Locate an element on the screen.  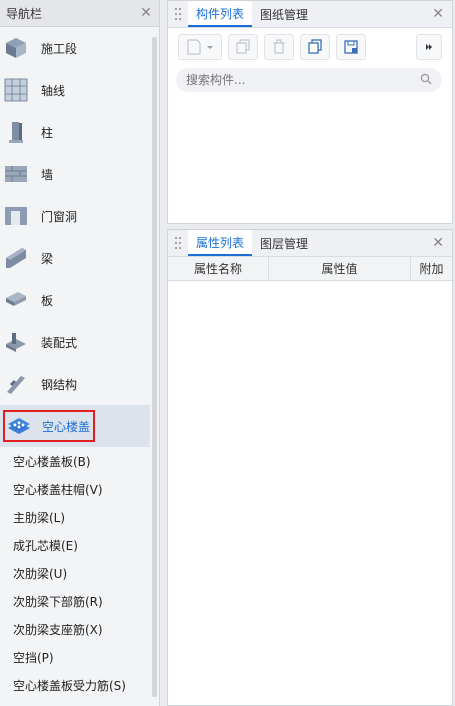
sub-item-void: 空挡(P) is located at coordinates (75, 657).